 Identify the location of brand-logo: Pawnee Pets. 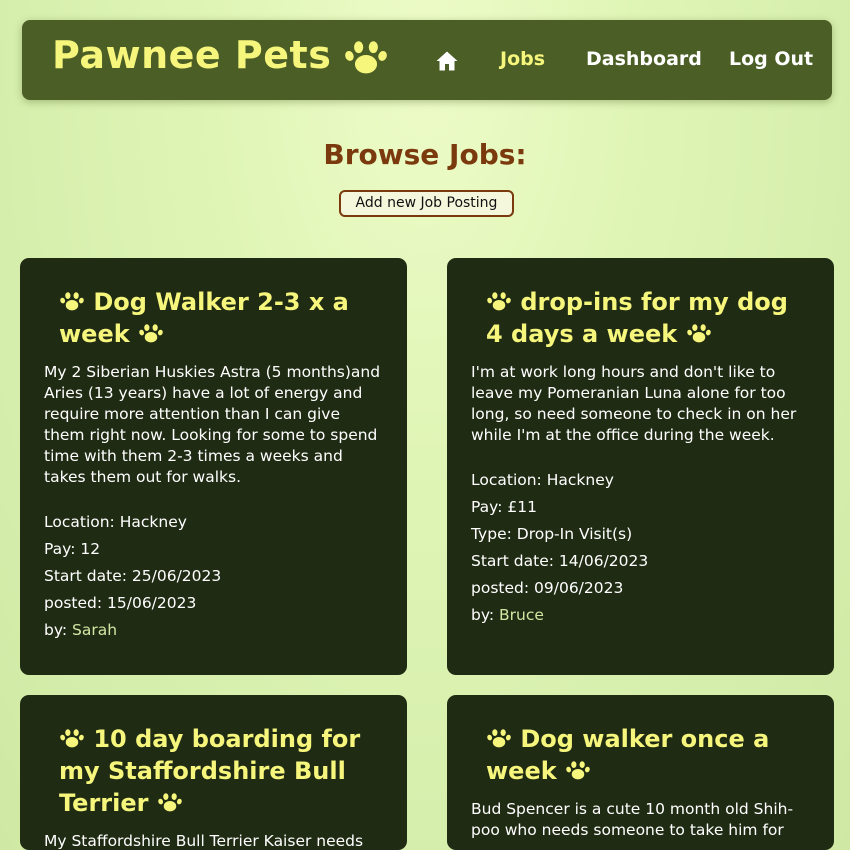
(220, 55).